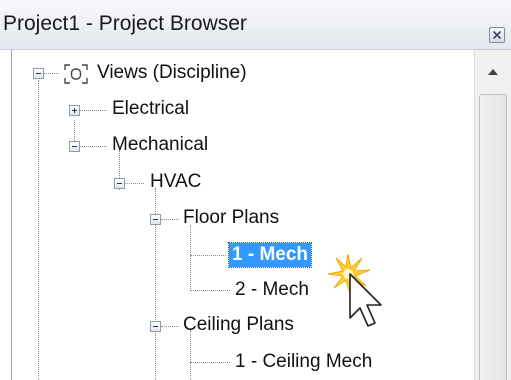 This screenshot has width=511, height=380. What do you see at coordinates (74, 146) in the screenshot?
I see `collapse-toggle-mechanical` at bounding box center [74, 146].